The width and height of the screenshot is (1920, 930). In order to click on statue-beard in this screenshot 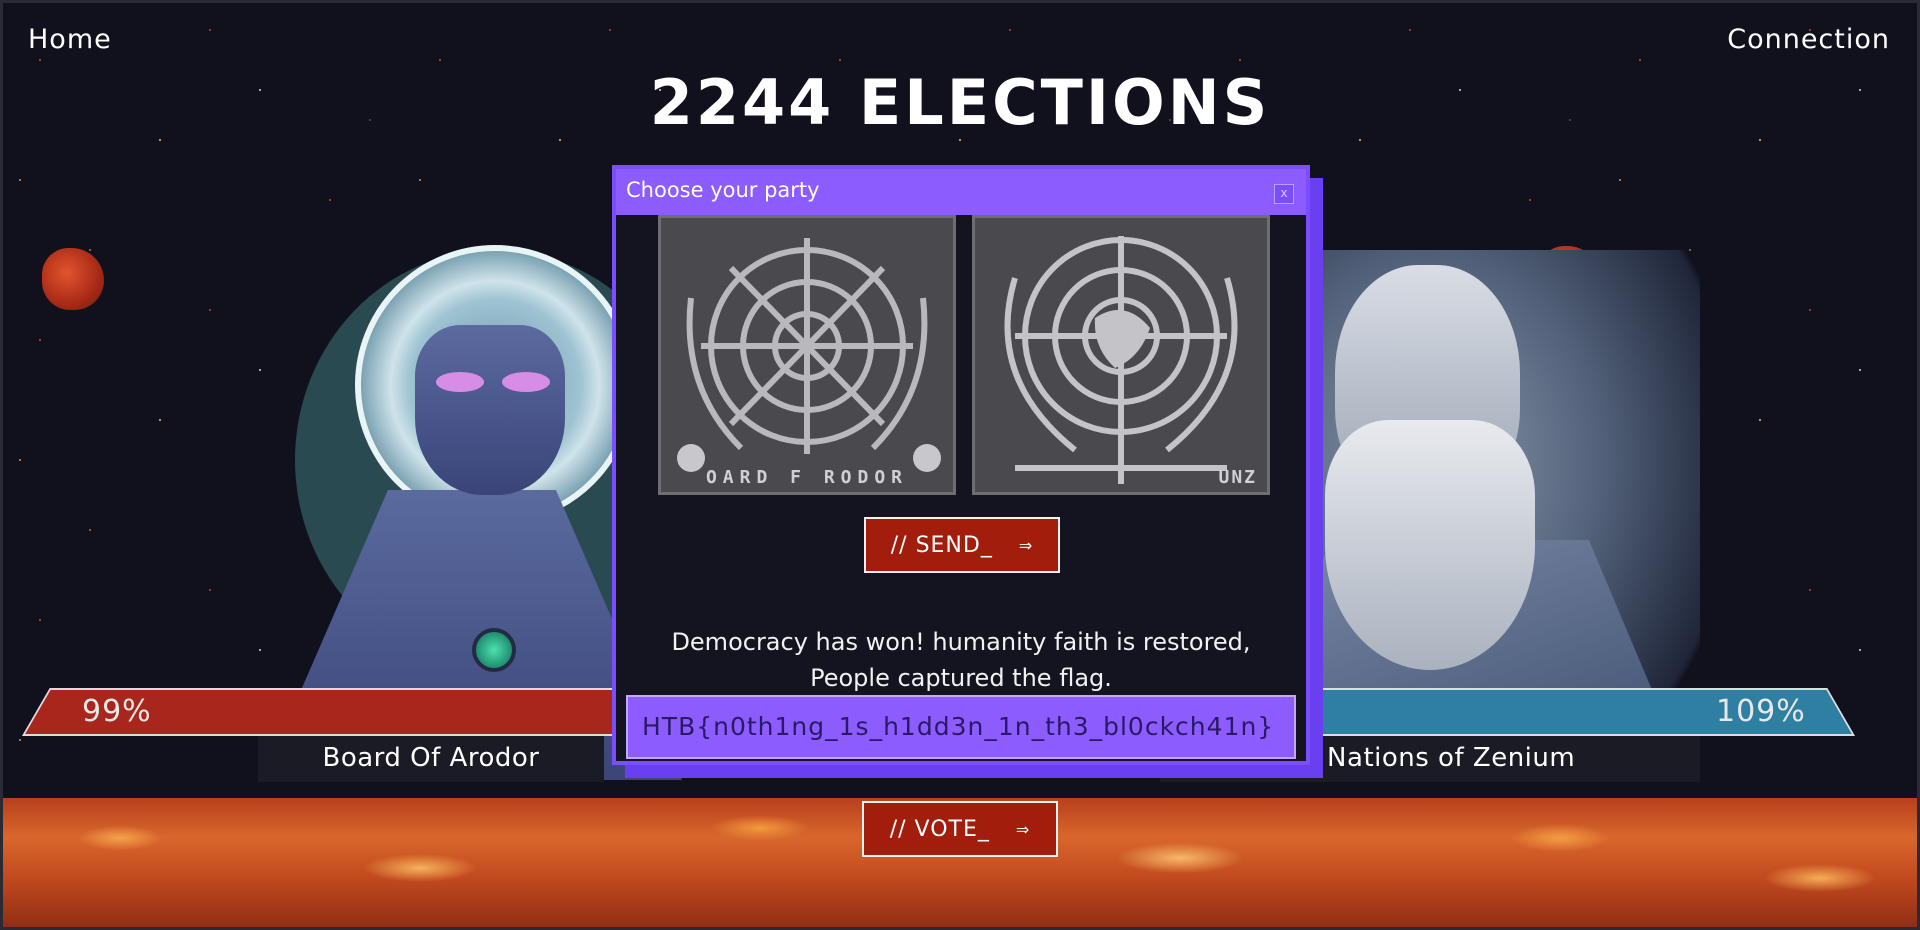, I will do `click(1430, 545)`.